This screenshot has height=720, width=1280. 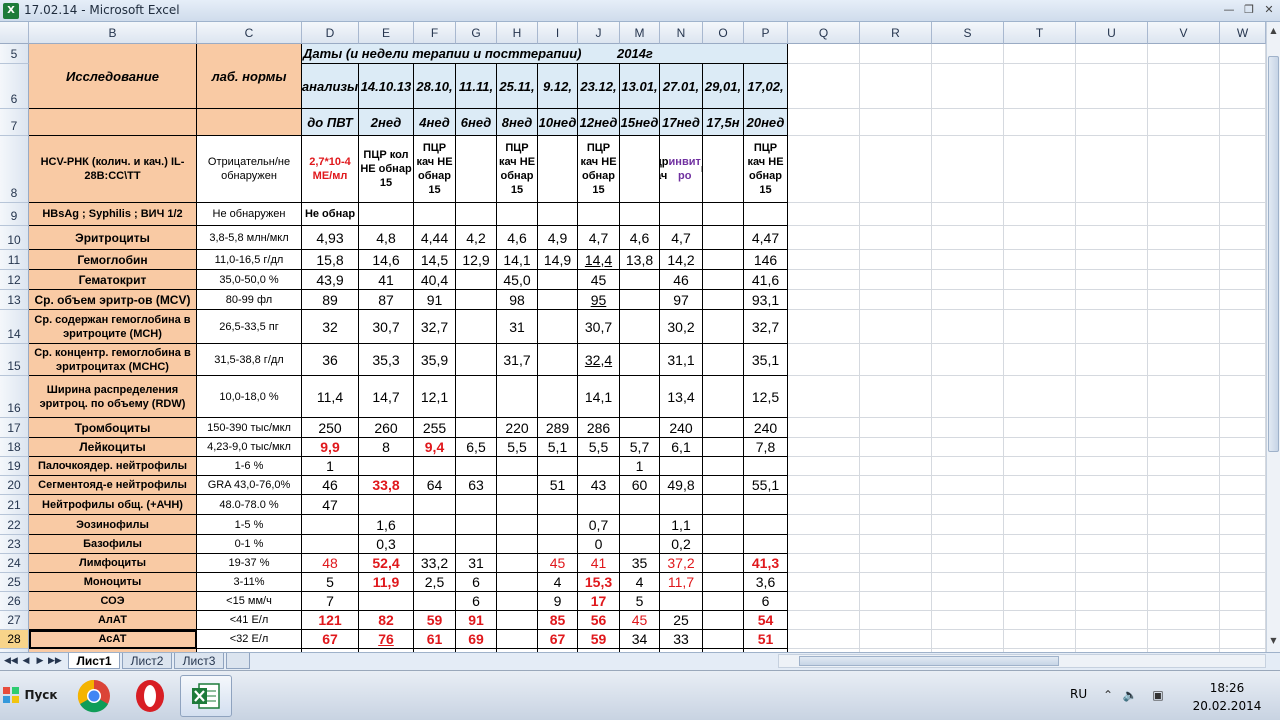 What do you see at coordinates (476, 466) in the screenshot?
I see `empty-cell-g19` at bounding box center [476, 466].